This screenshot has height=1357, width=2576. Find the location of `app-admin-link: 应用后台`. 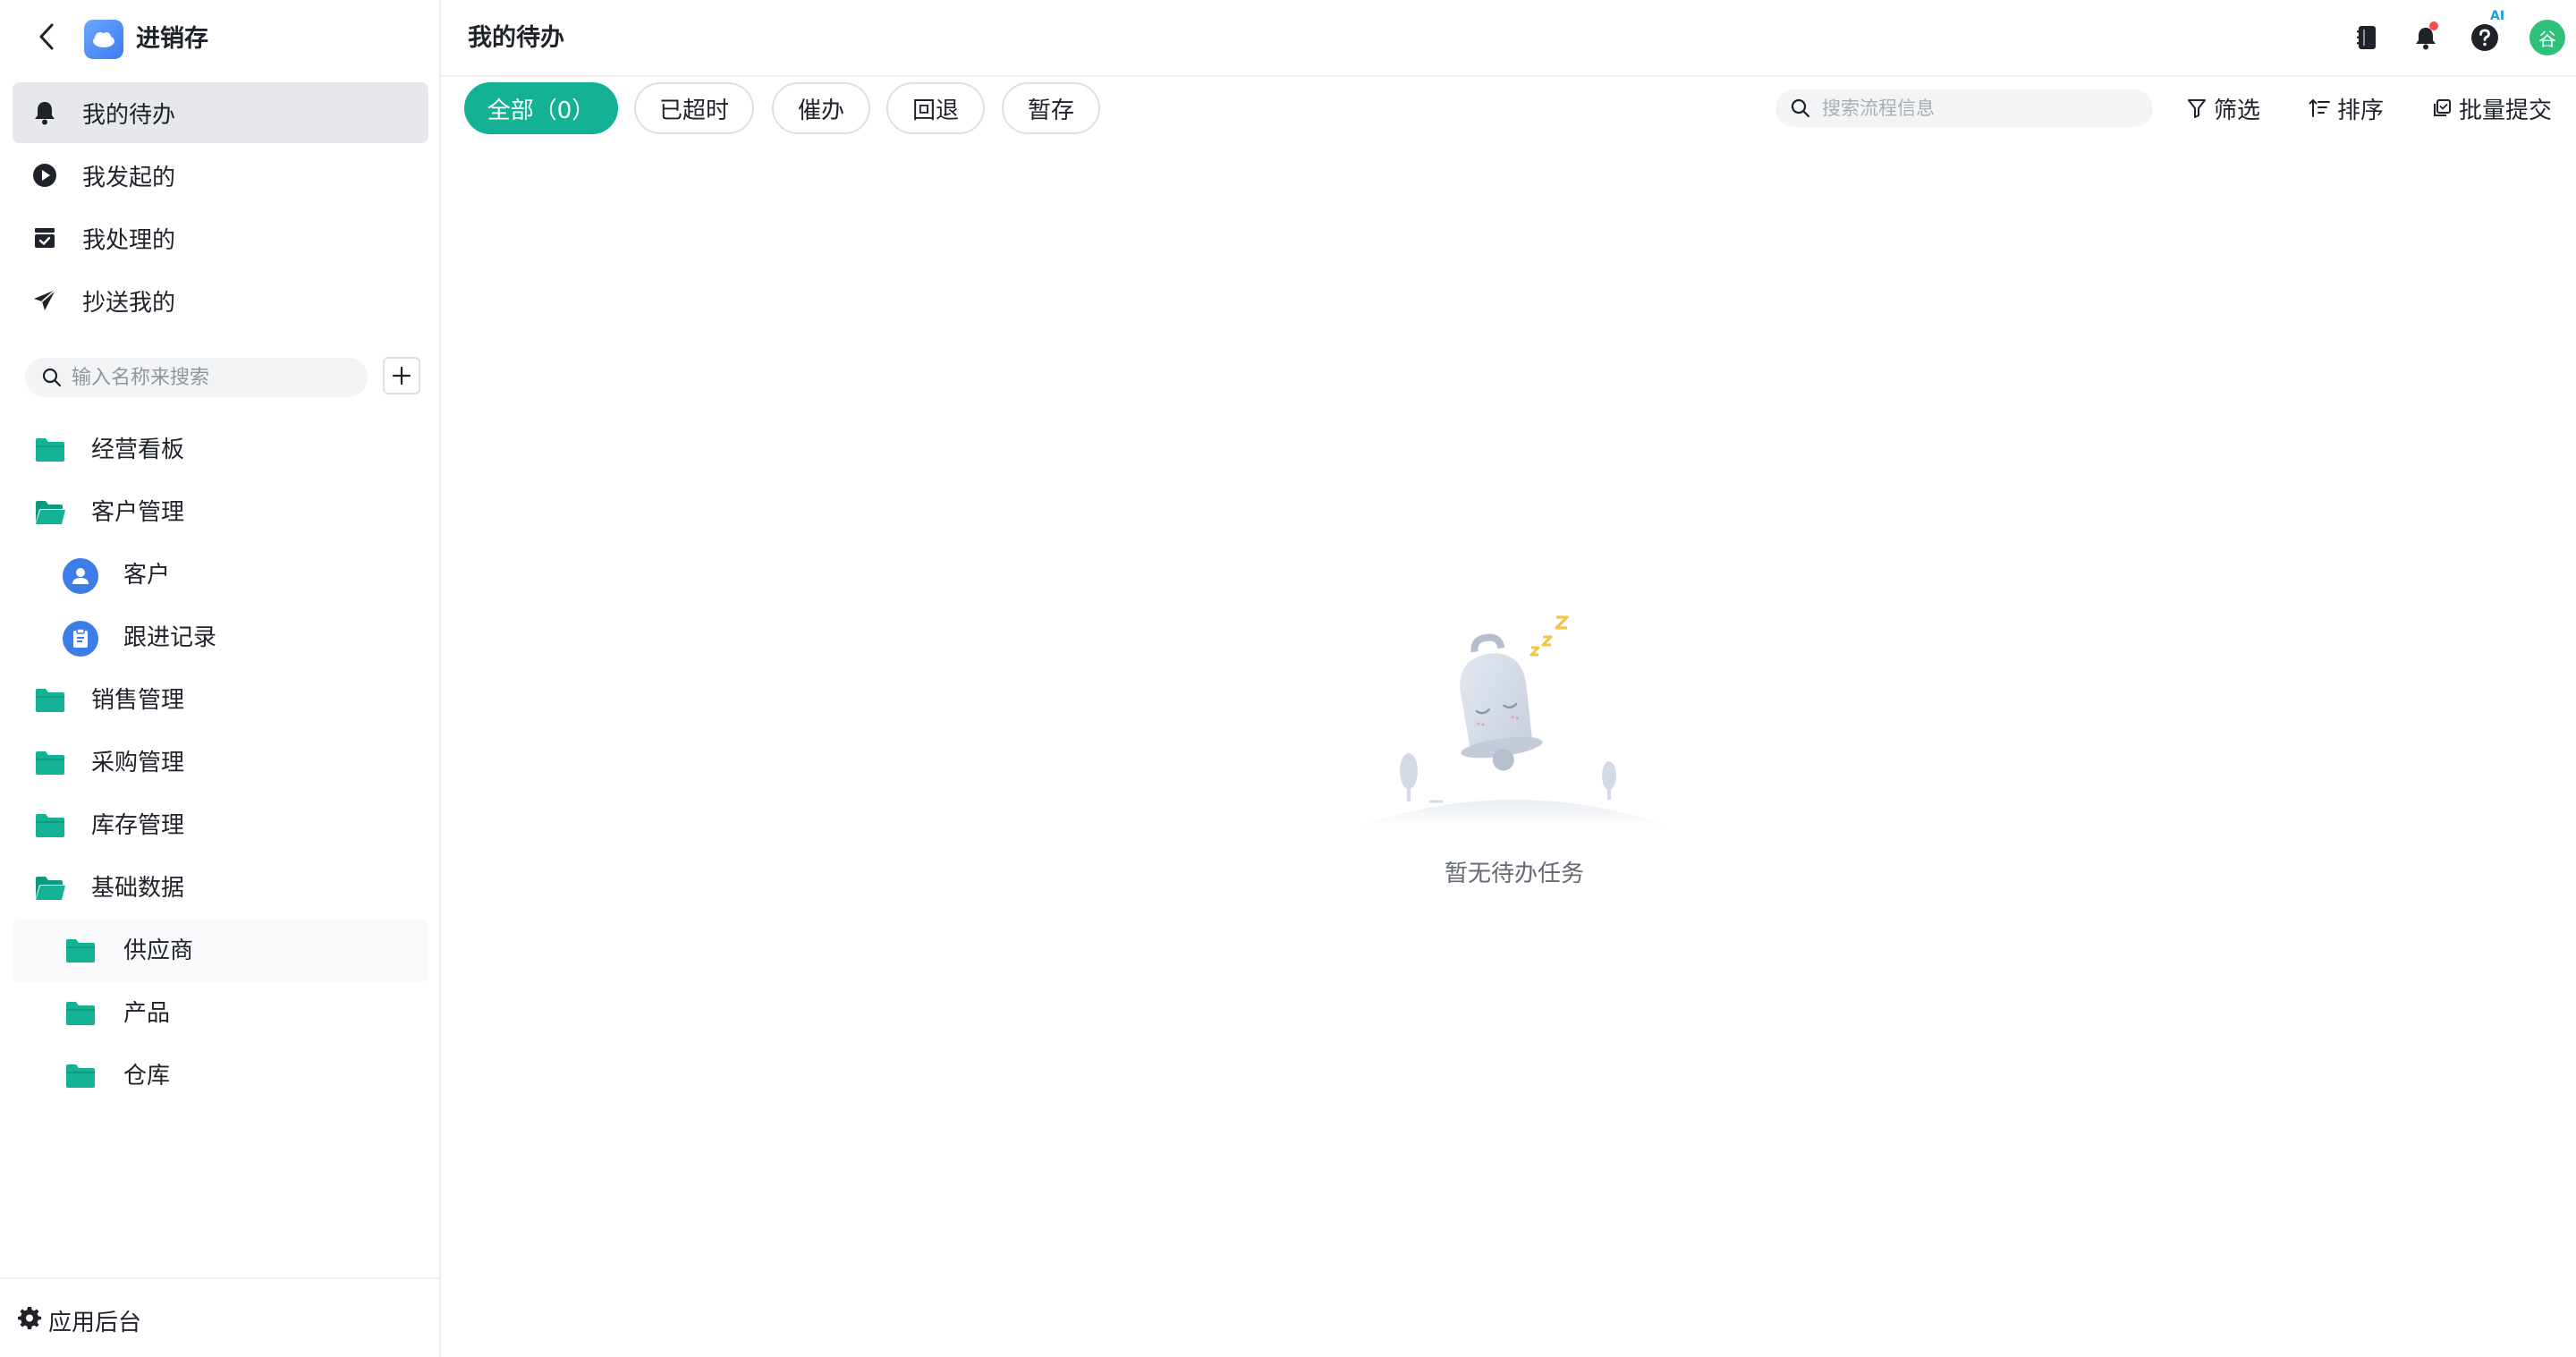

app-admin-link: 应用后台 is located at coordinates (94, 1321).